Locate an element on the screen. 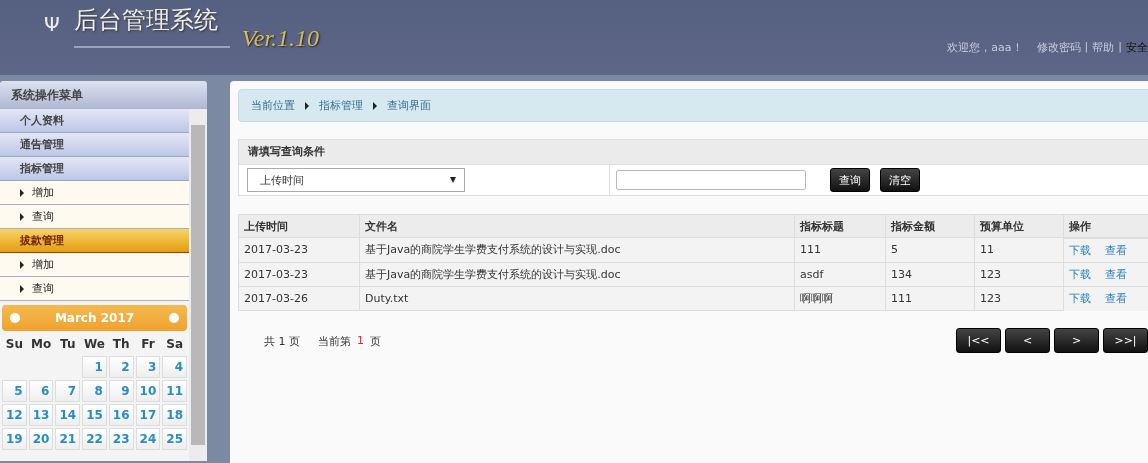 The image size is (1148, 463). caret-icon is located at coordinates (453, 180).